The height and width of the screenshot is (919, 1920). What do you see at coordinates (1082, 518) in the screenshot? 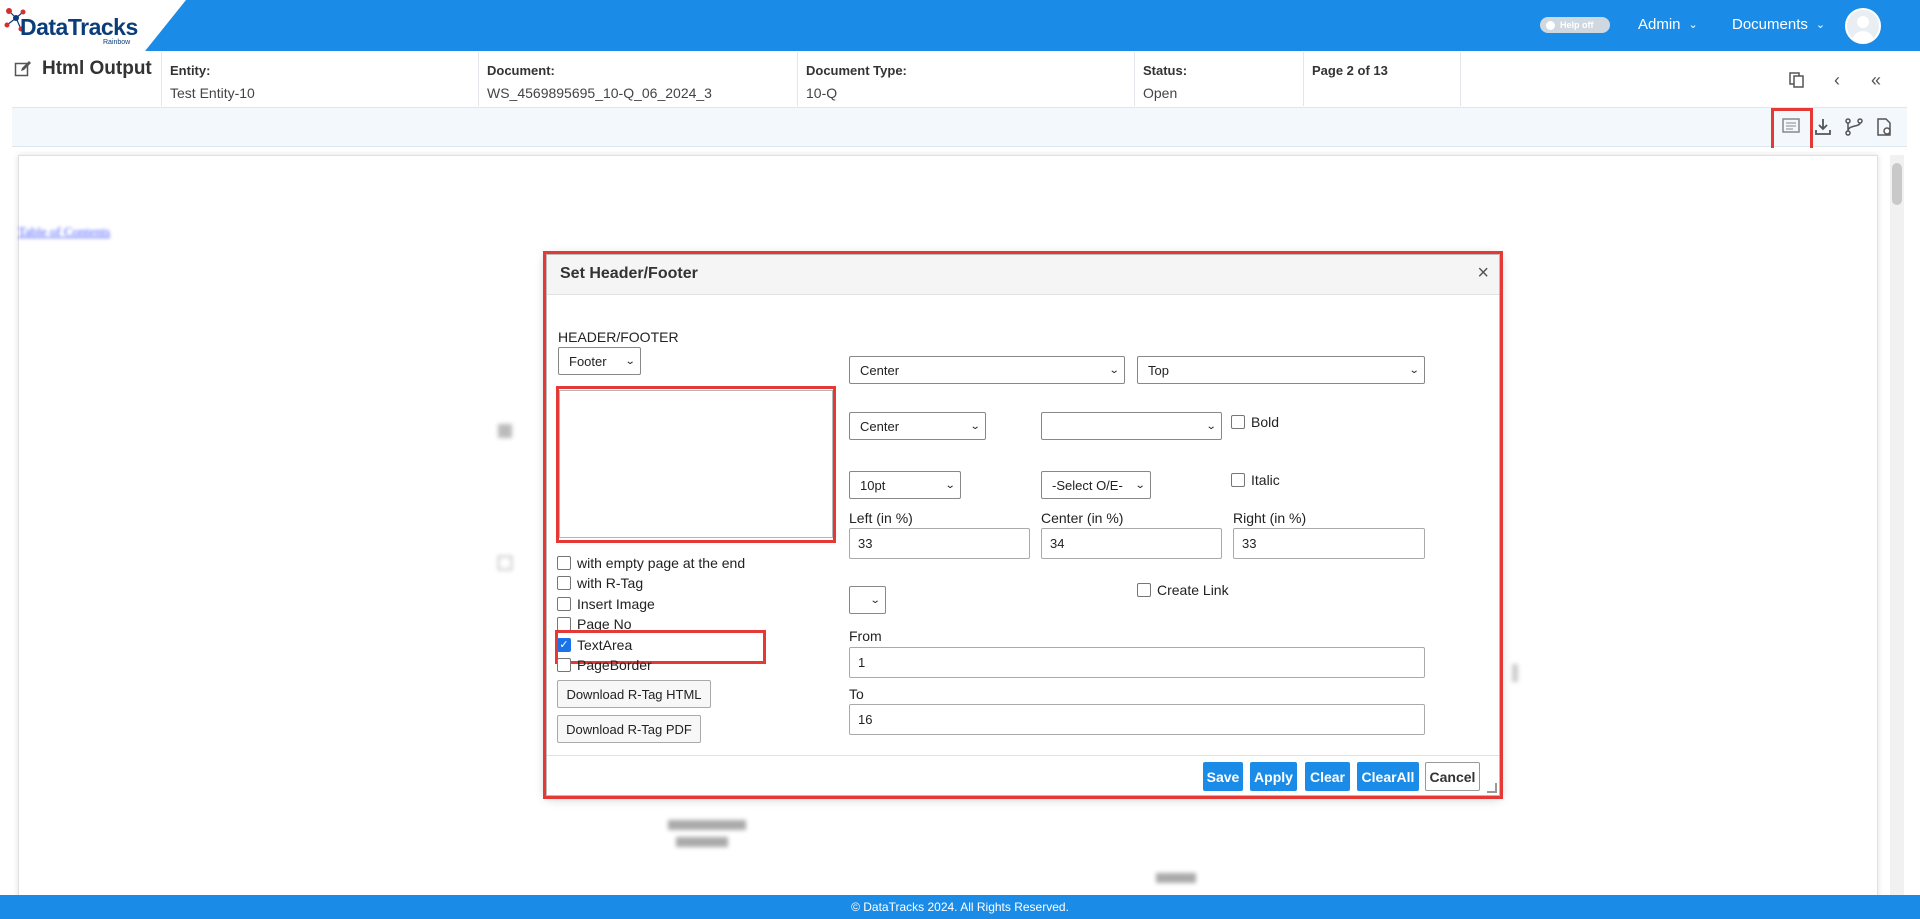
I see `center-percent-label: Center (in %)` at bounding box center [1082, 518].